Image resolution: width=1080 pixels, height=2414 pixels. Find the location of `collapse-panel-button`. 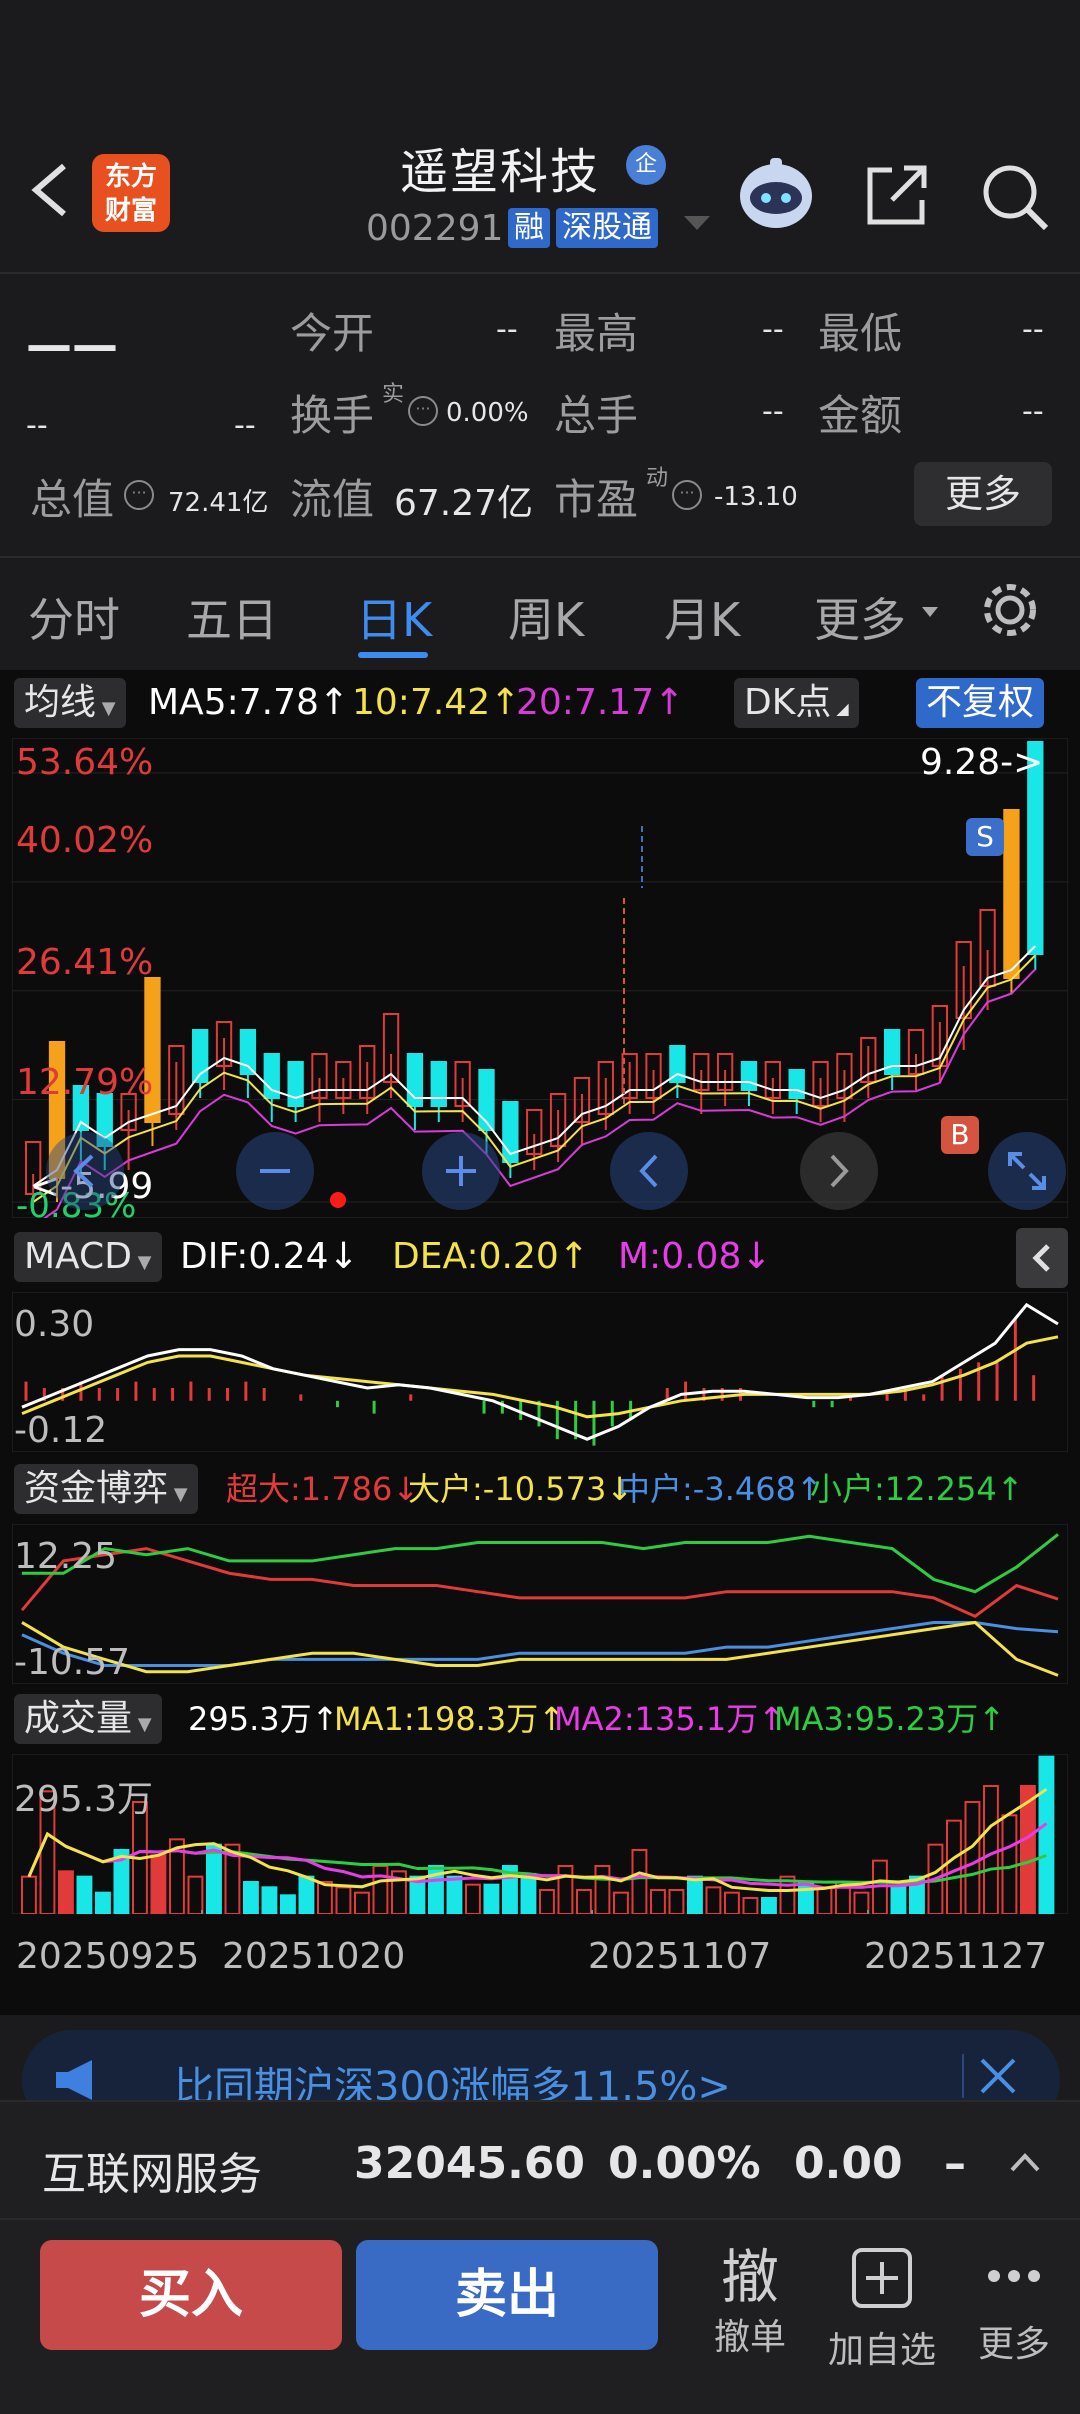

collapse-panel-button is located at coordinates (1042, 1258).